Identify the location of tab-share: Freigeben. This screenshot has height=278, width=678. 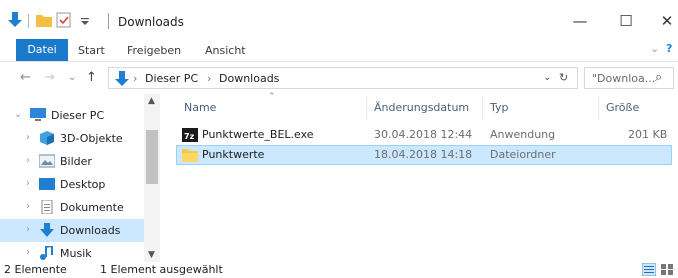
(154, 51).